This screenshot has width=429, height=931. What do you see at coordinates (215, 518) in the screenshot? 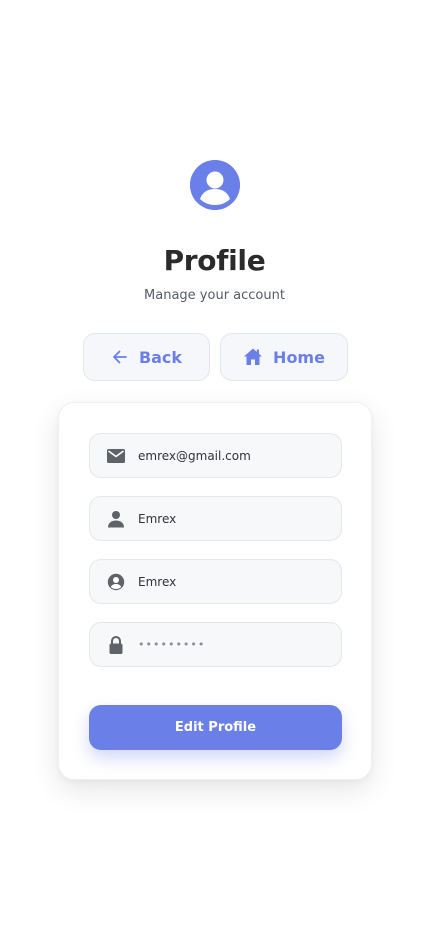
I see `name-field: Emrex` at bounding box center [215, 518].